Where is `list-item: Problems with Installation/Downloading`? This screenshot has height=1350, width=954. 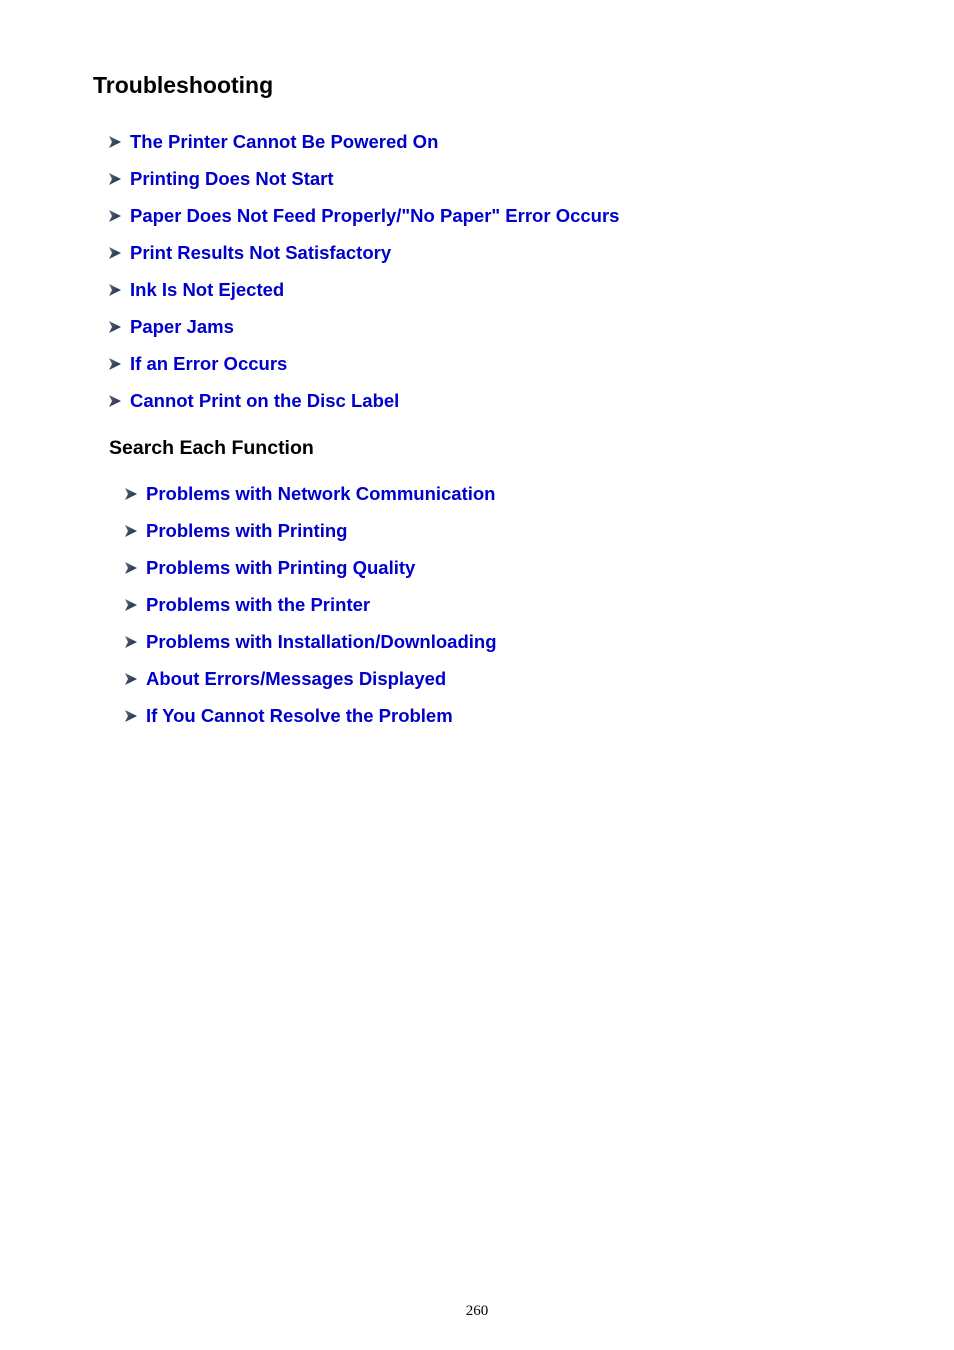
list-item: Problems with Installation/Downloading is located at coordinates (310, 641).